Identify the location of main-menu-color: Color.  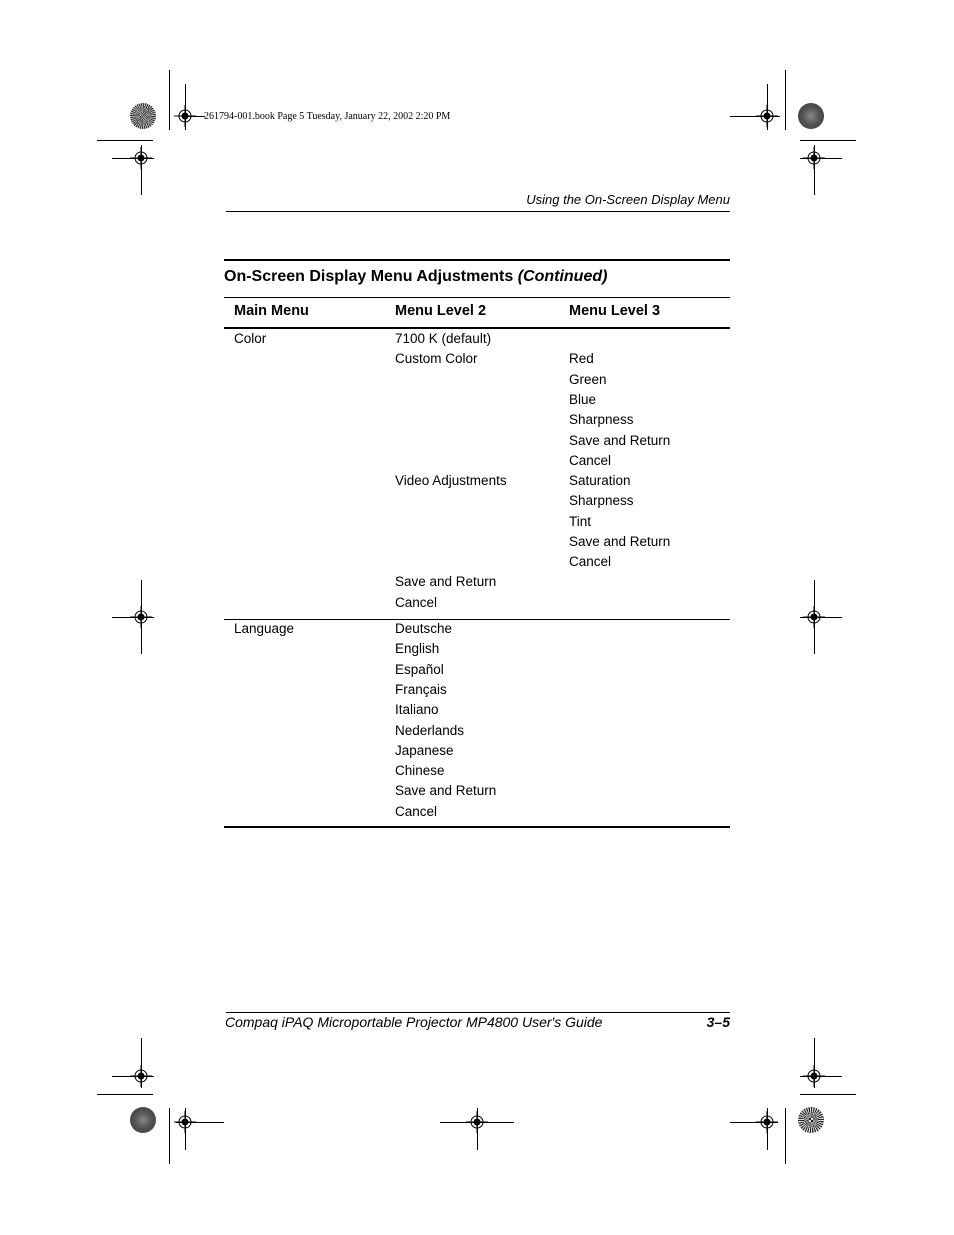
(250, 338).